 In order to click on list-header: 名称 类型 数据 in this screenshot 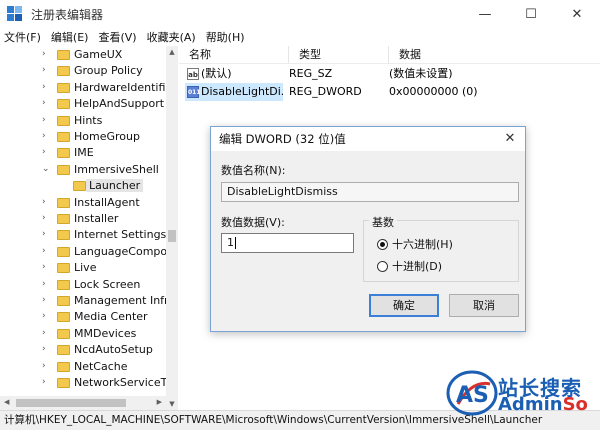, I will do `click(389, 55)`.